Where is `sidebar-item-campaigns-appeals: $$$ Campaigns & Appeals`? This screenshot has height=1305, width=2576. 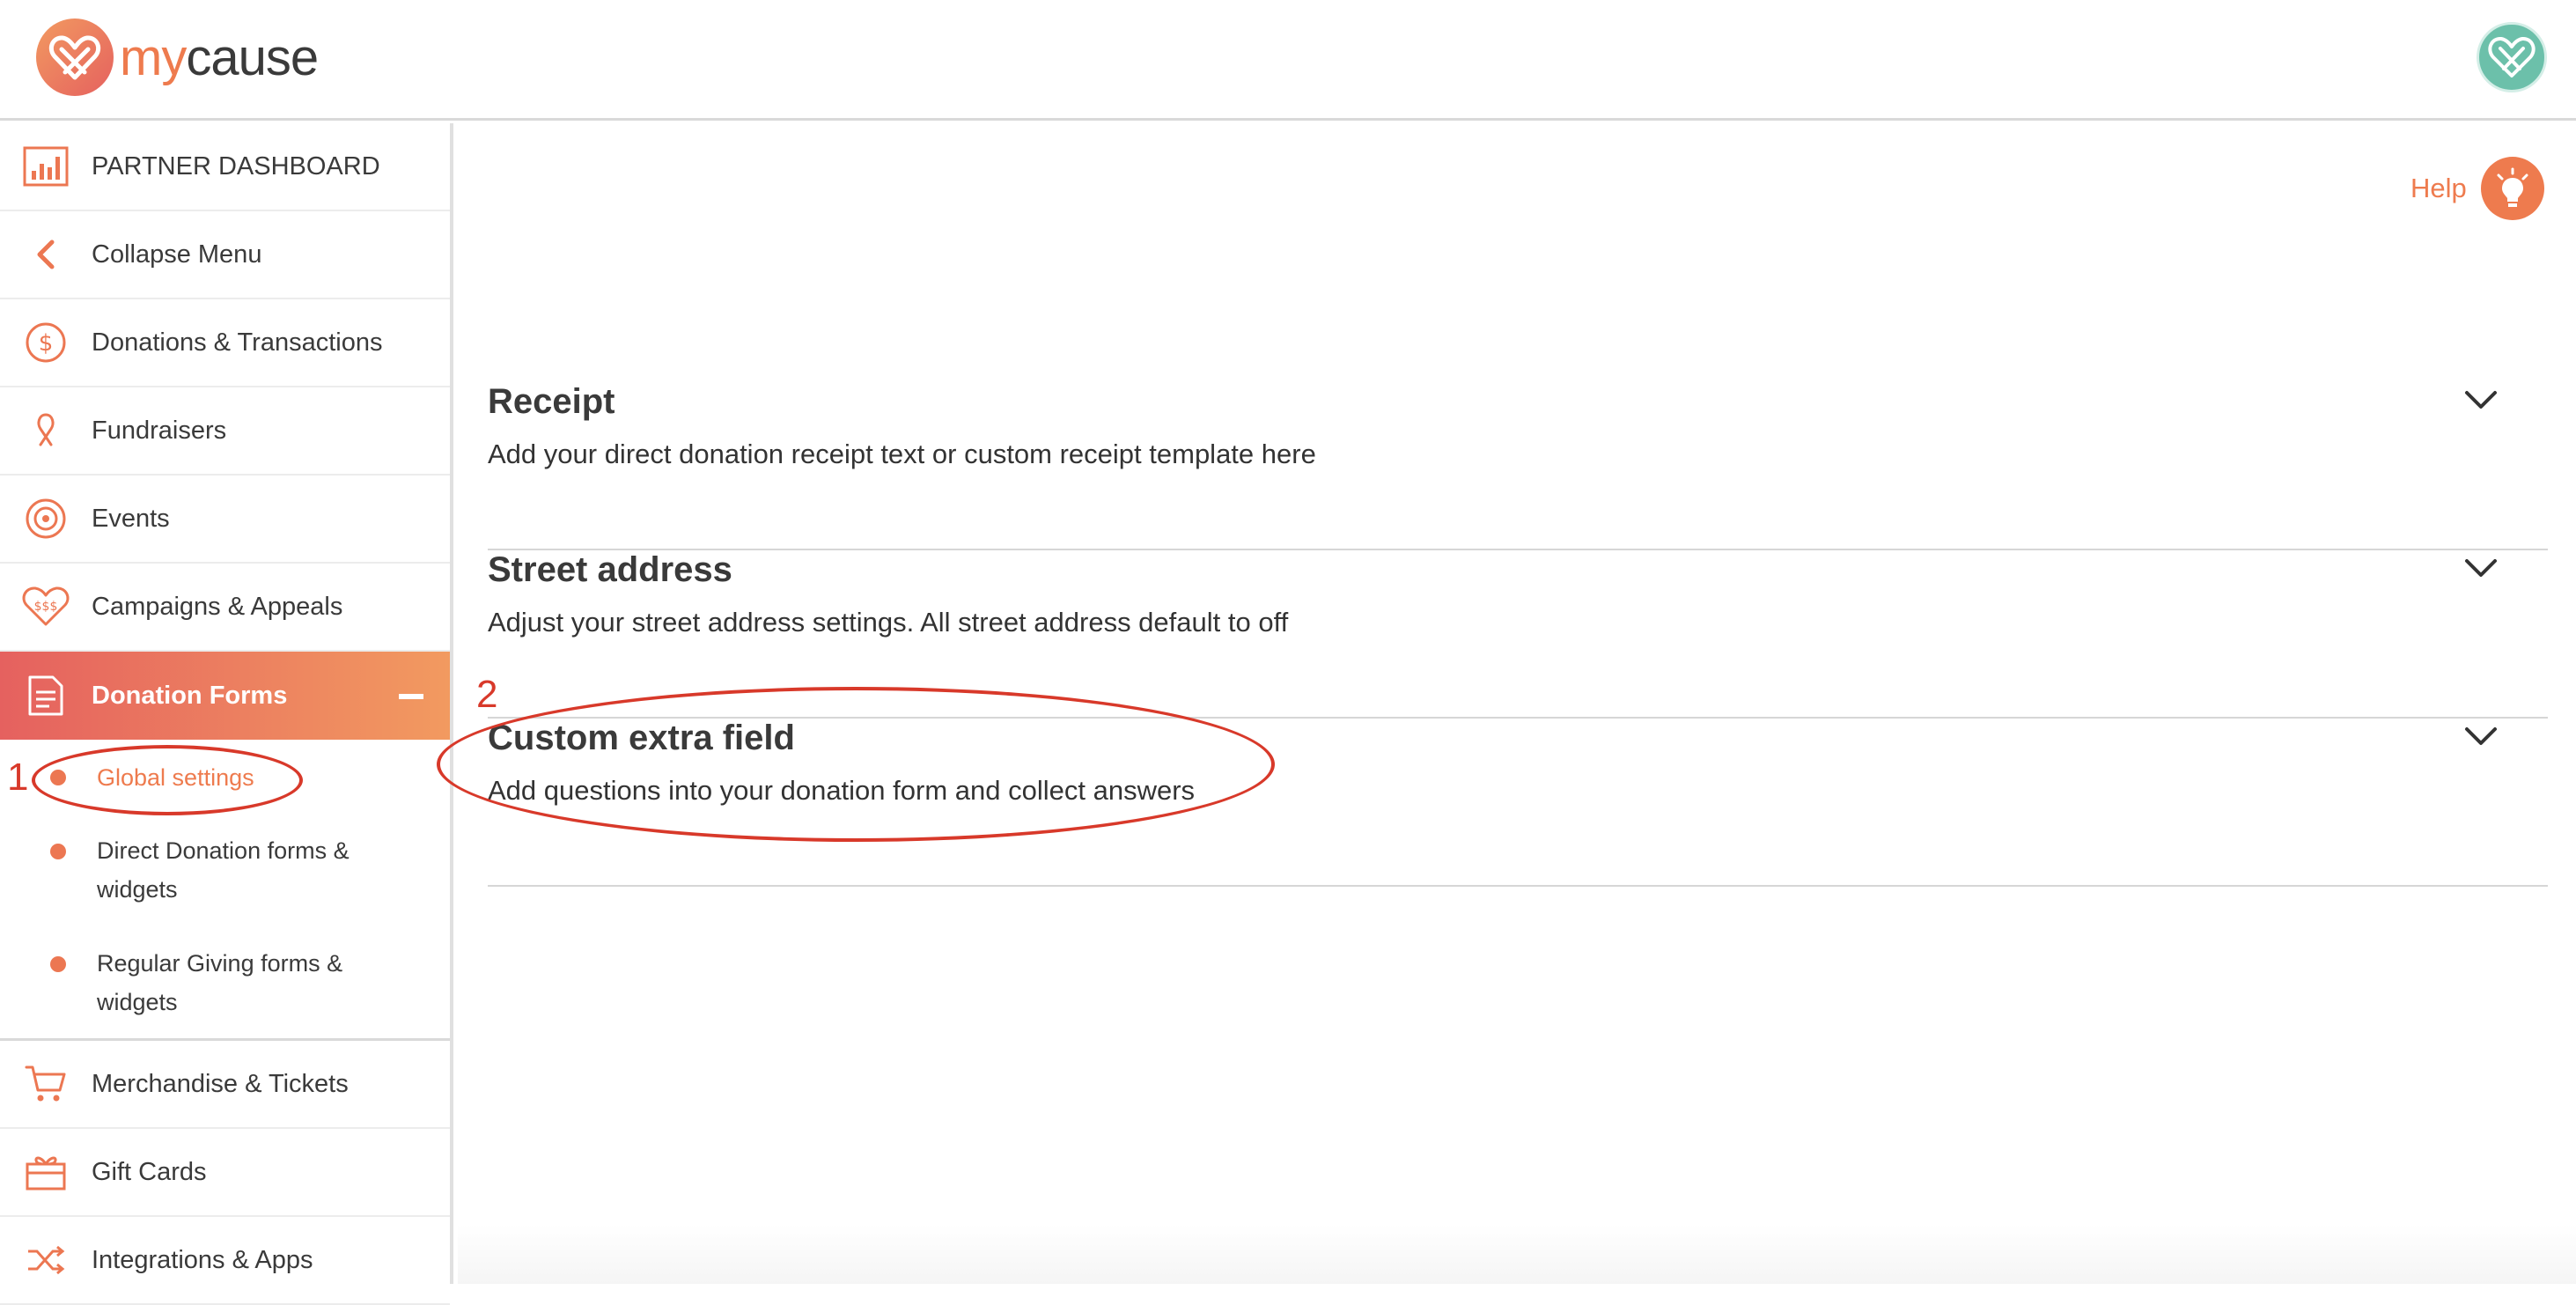
sidebar-item-campaigns-appeals: $$$ Campaigns & Appeals is located at coordinates (225, 608).